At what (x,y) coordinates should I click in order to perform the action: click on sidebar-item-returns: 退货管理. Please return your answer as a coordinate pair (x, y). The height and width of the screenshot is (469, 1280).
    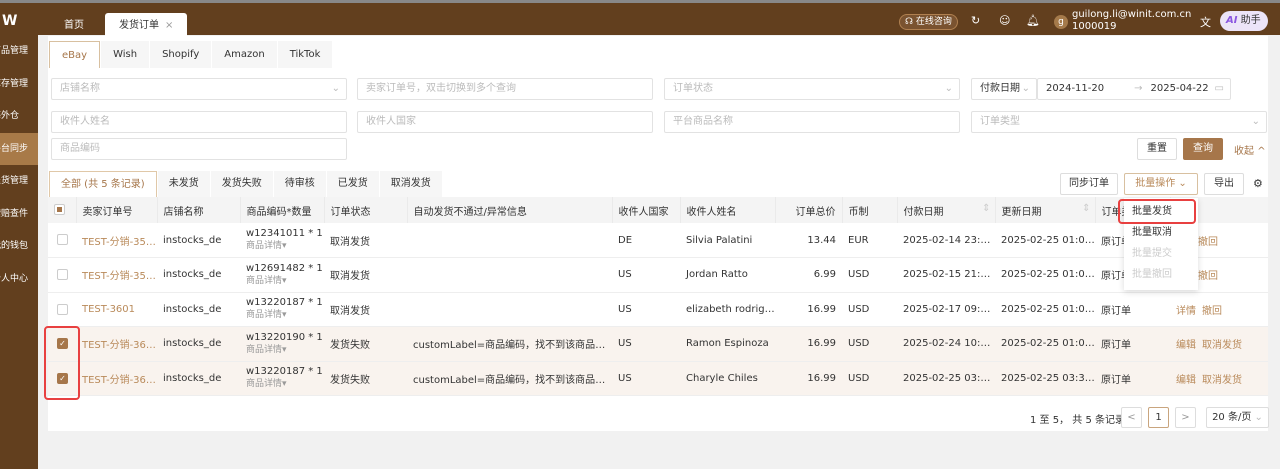
    Looking at the image, I should click on (19, 181).